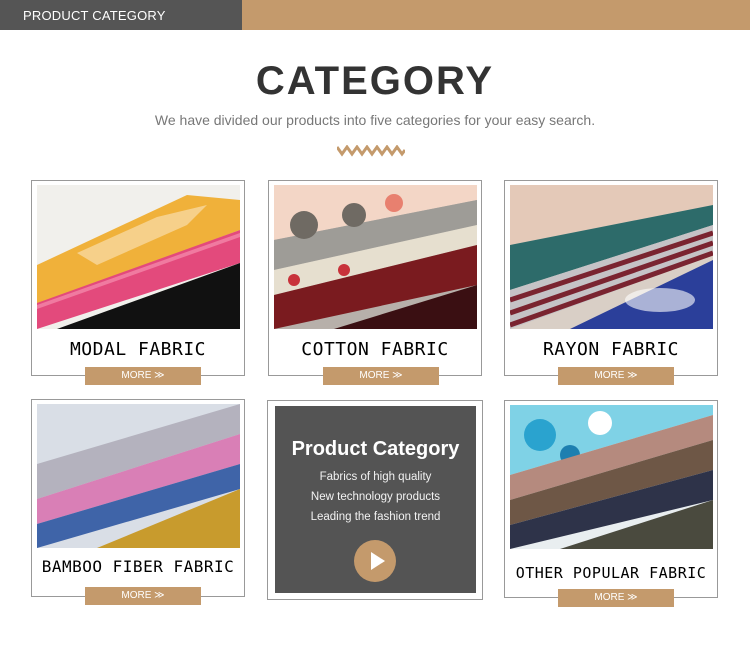 This screenshot has height=648, width=750. Describe the element at coordinates (611, 477) in the screenshot. I see `other-fabric-image` at that location.